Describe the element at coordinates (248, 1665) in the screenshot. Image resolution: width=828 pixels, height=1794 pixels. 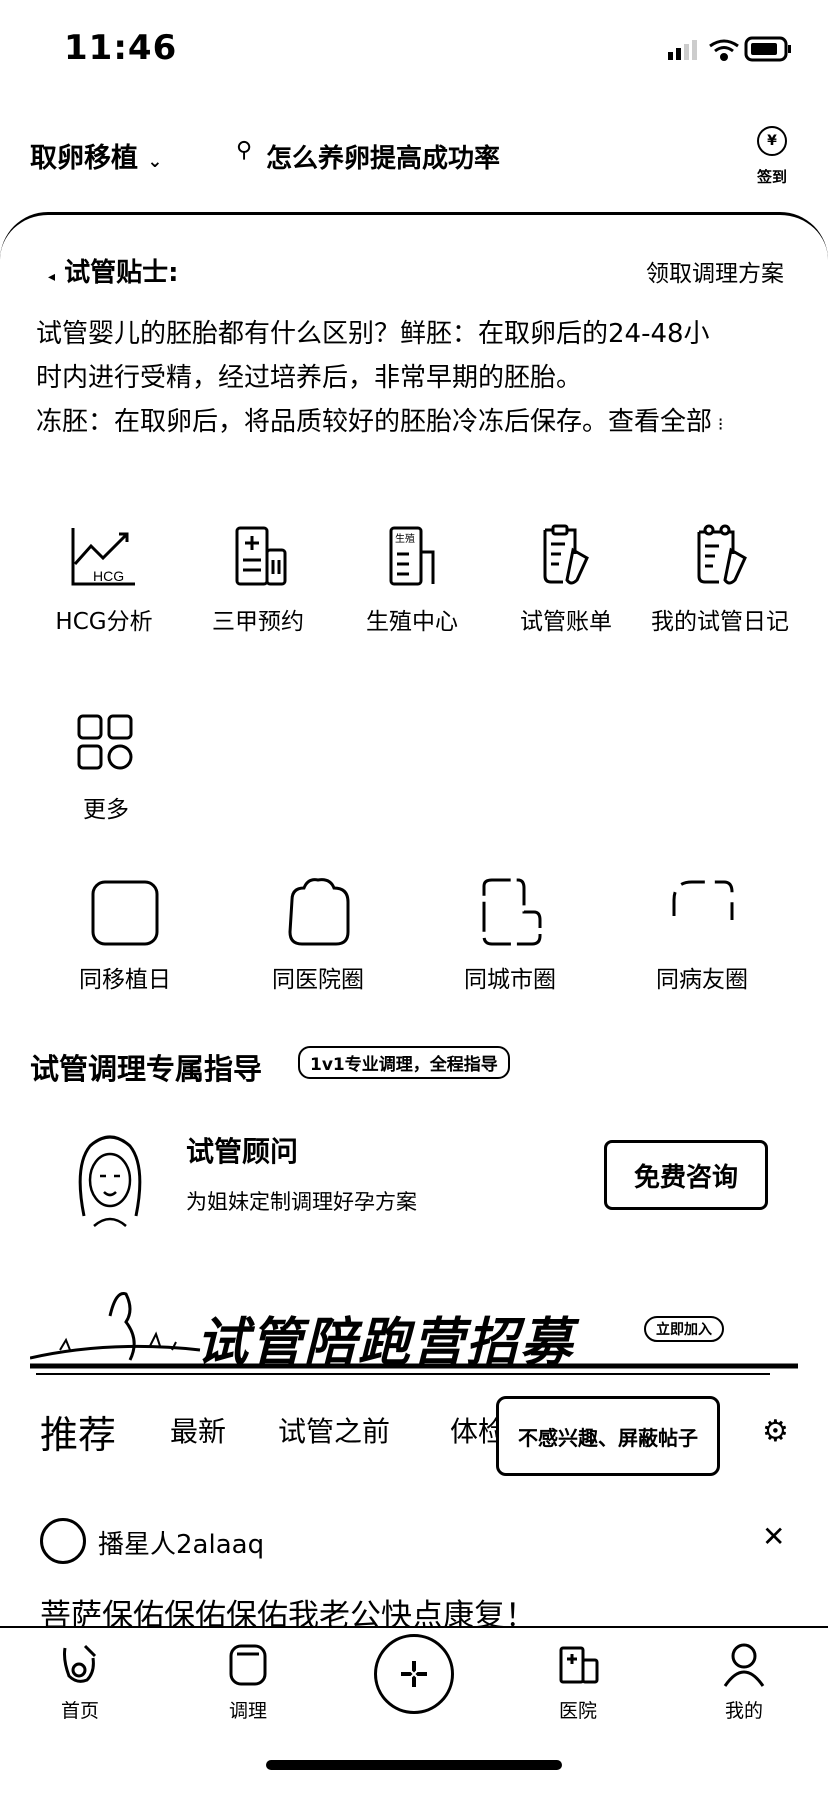
I see `care-icon` at that location.